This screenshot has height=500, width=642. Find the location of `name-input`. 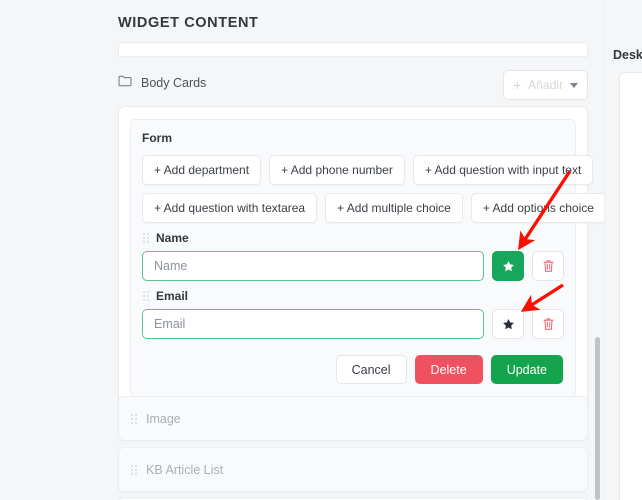

name-input is located at coordinates (313, 266).